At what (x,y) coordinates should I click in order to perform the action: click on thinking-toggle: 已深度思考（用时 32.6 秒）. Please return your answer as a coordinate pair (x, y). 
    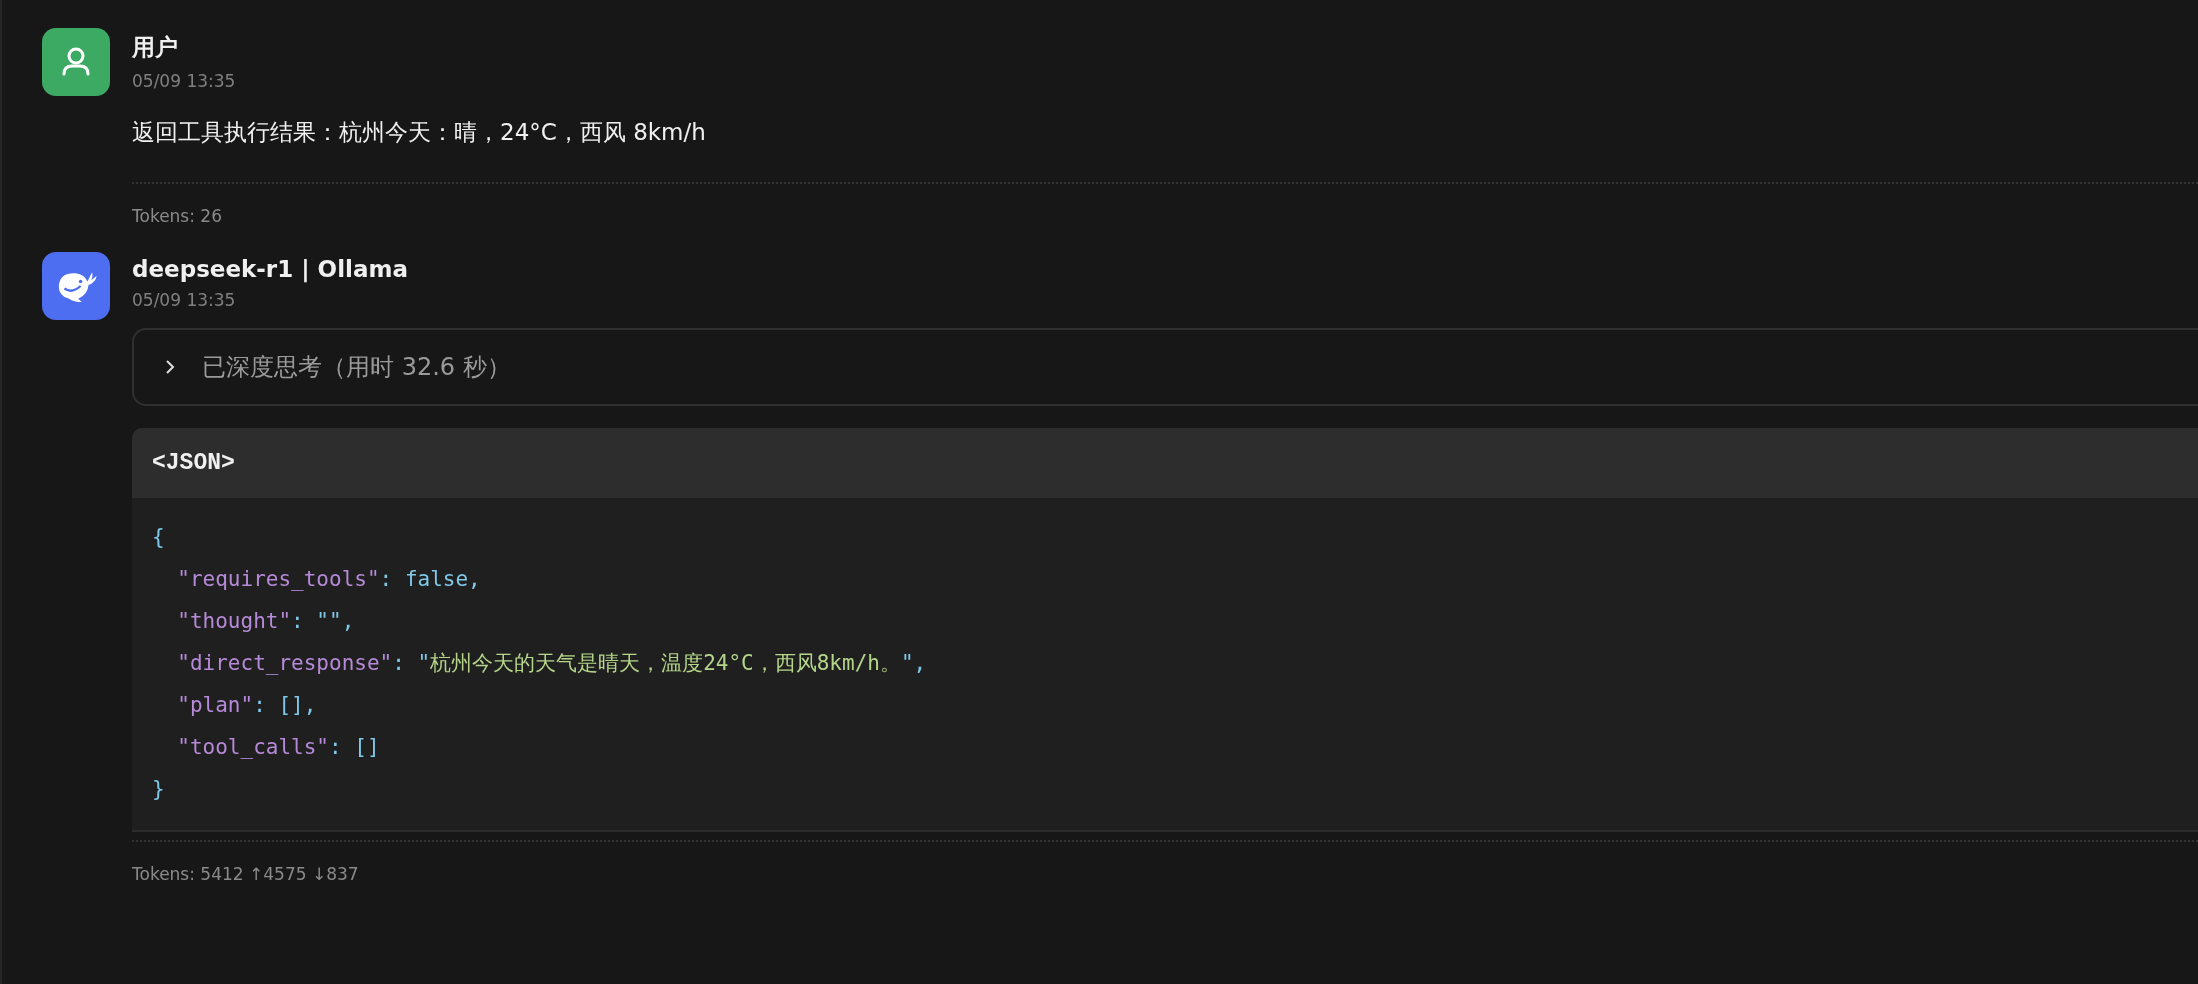
    Looking at the image, I should click on (1165, 367).